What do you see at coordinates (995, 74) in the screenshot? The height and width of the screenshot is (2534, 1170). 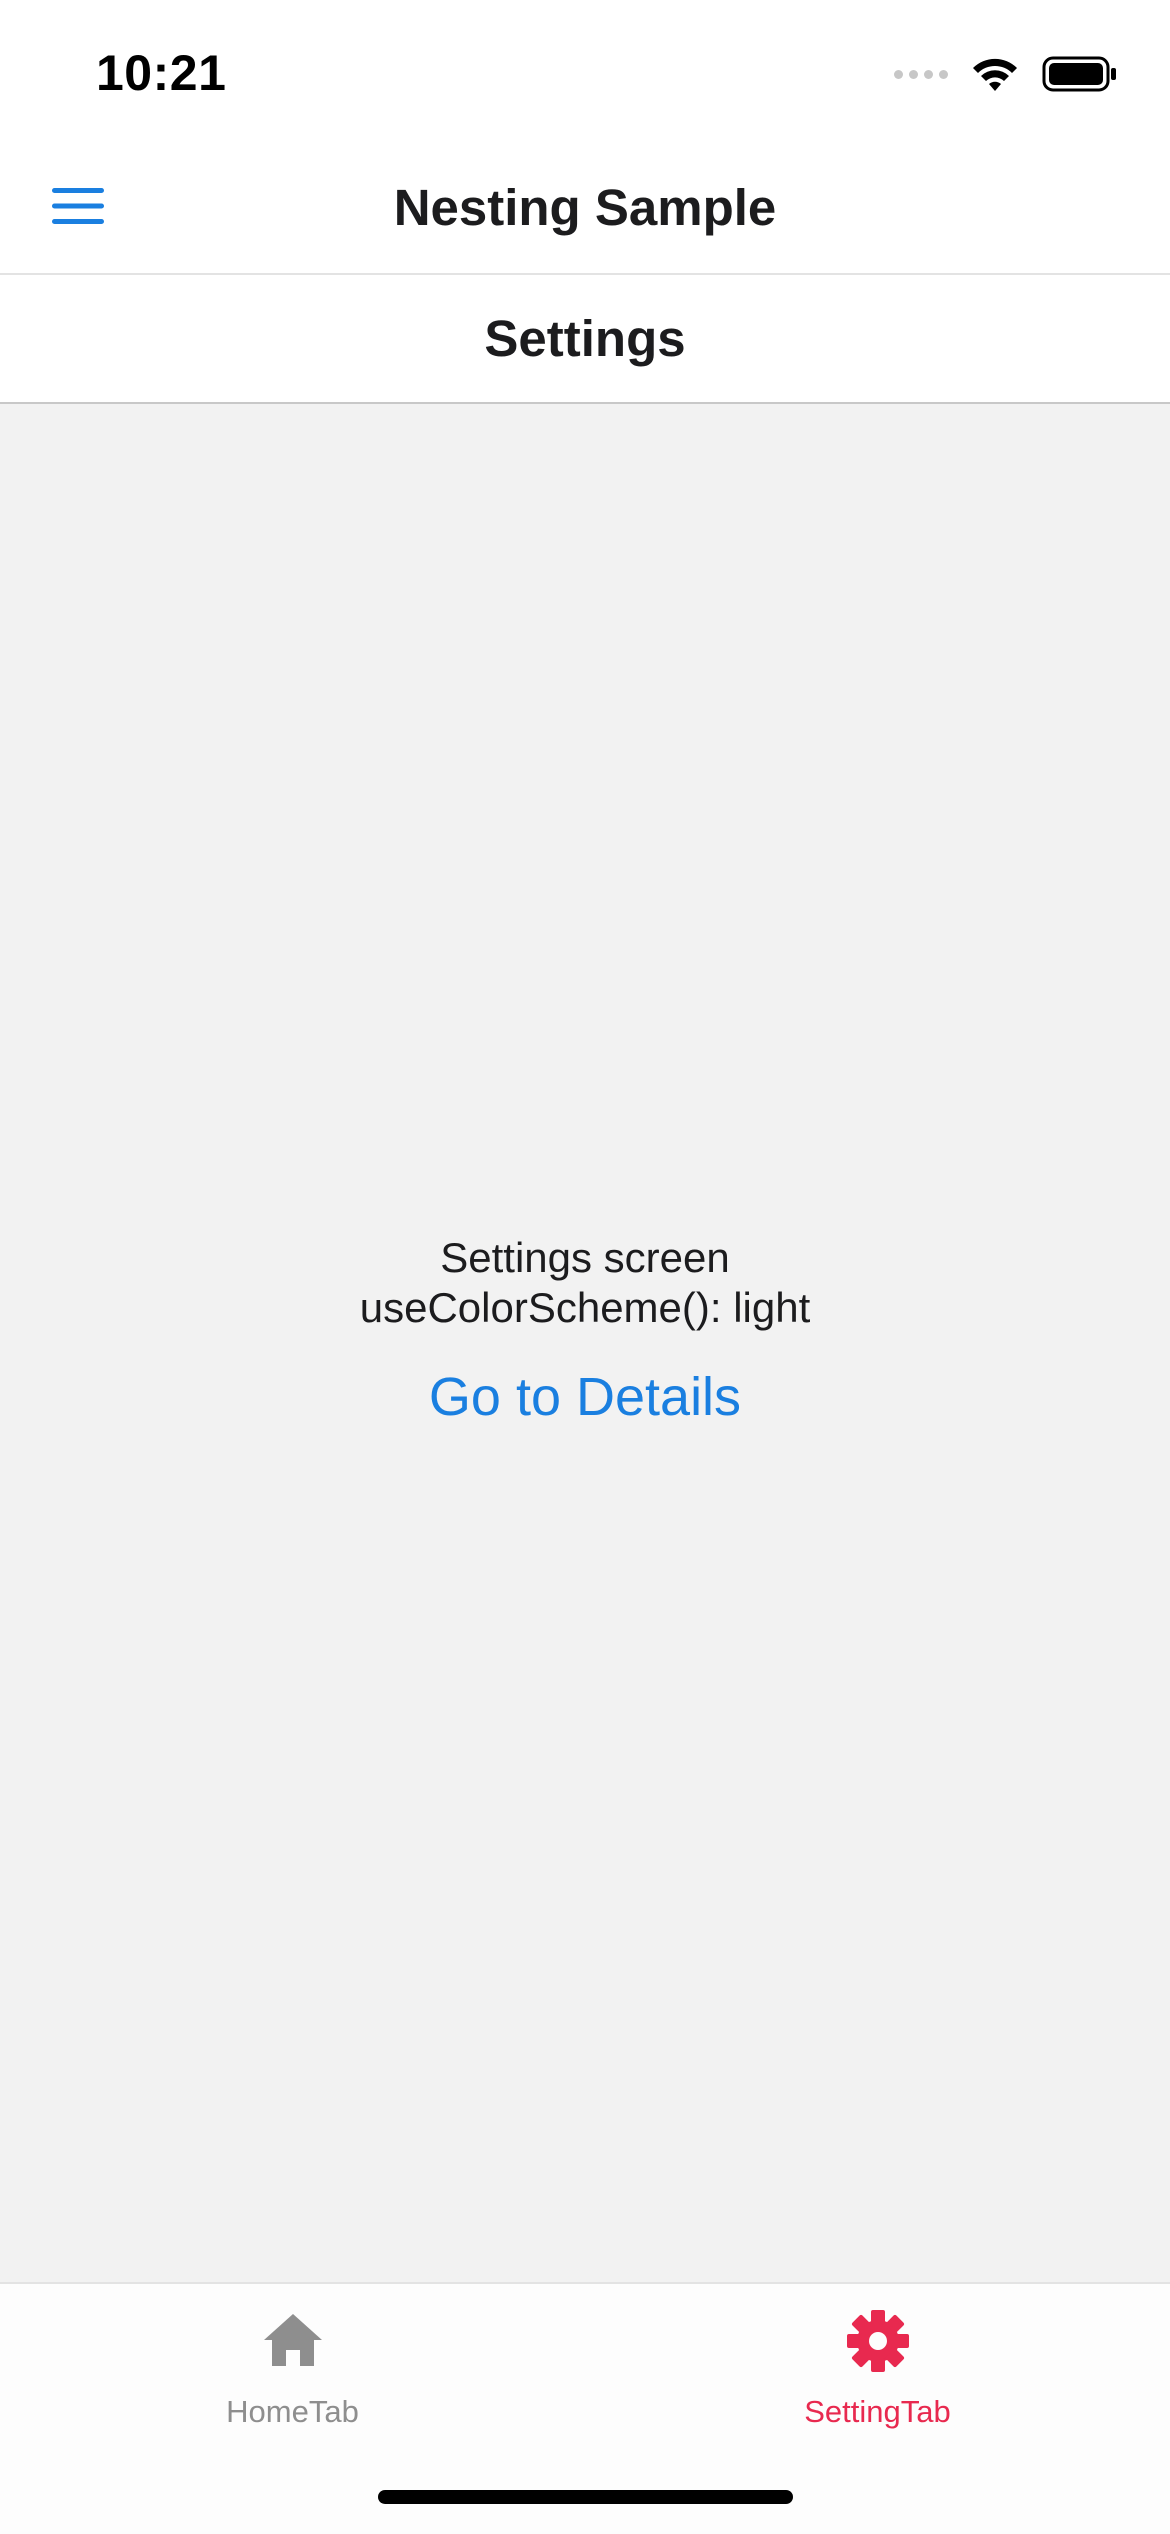 I see `wifi-icon` at bounding box center [995, 74].